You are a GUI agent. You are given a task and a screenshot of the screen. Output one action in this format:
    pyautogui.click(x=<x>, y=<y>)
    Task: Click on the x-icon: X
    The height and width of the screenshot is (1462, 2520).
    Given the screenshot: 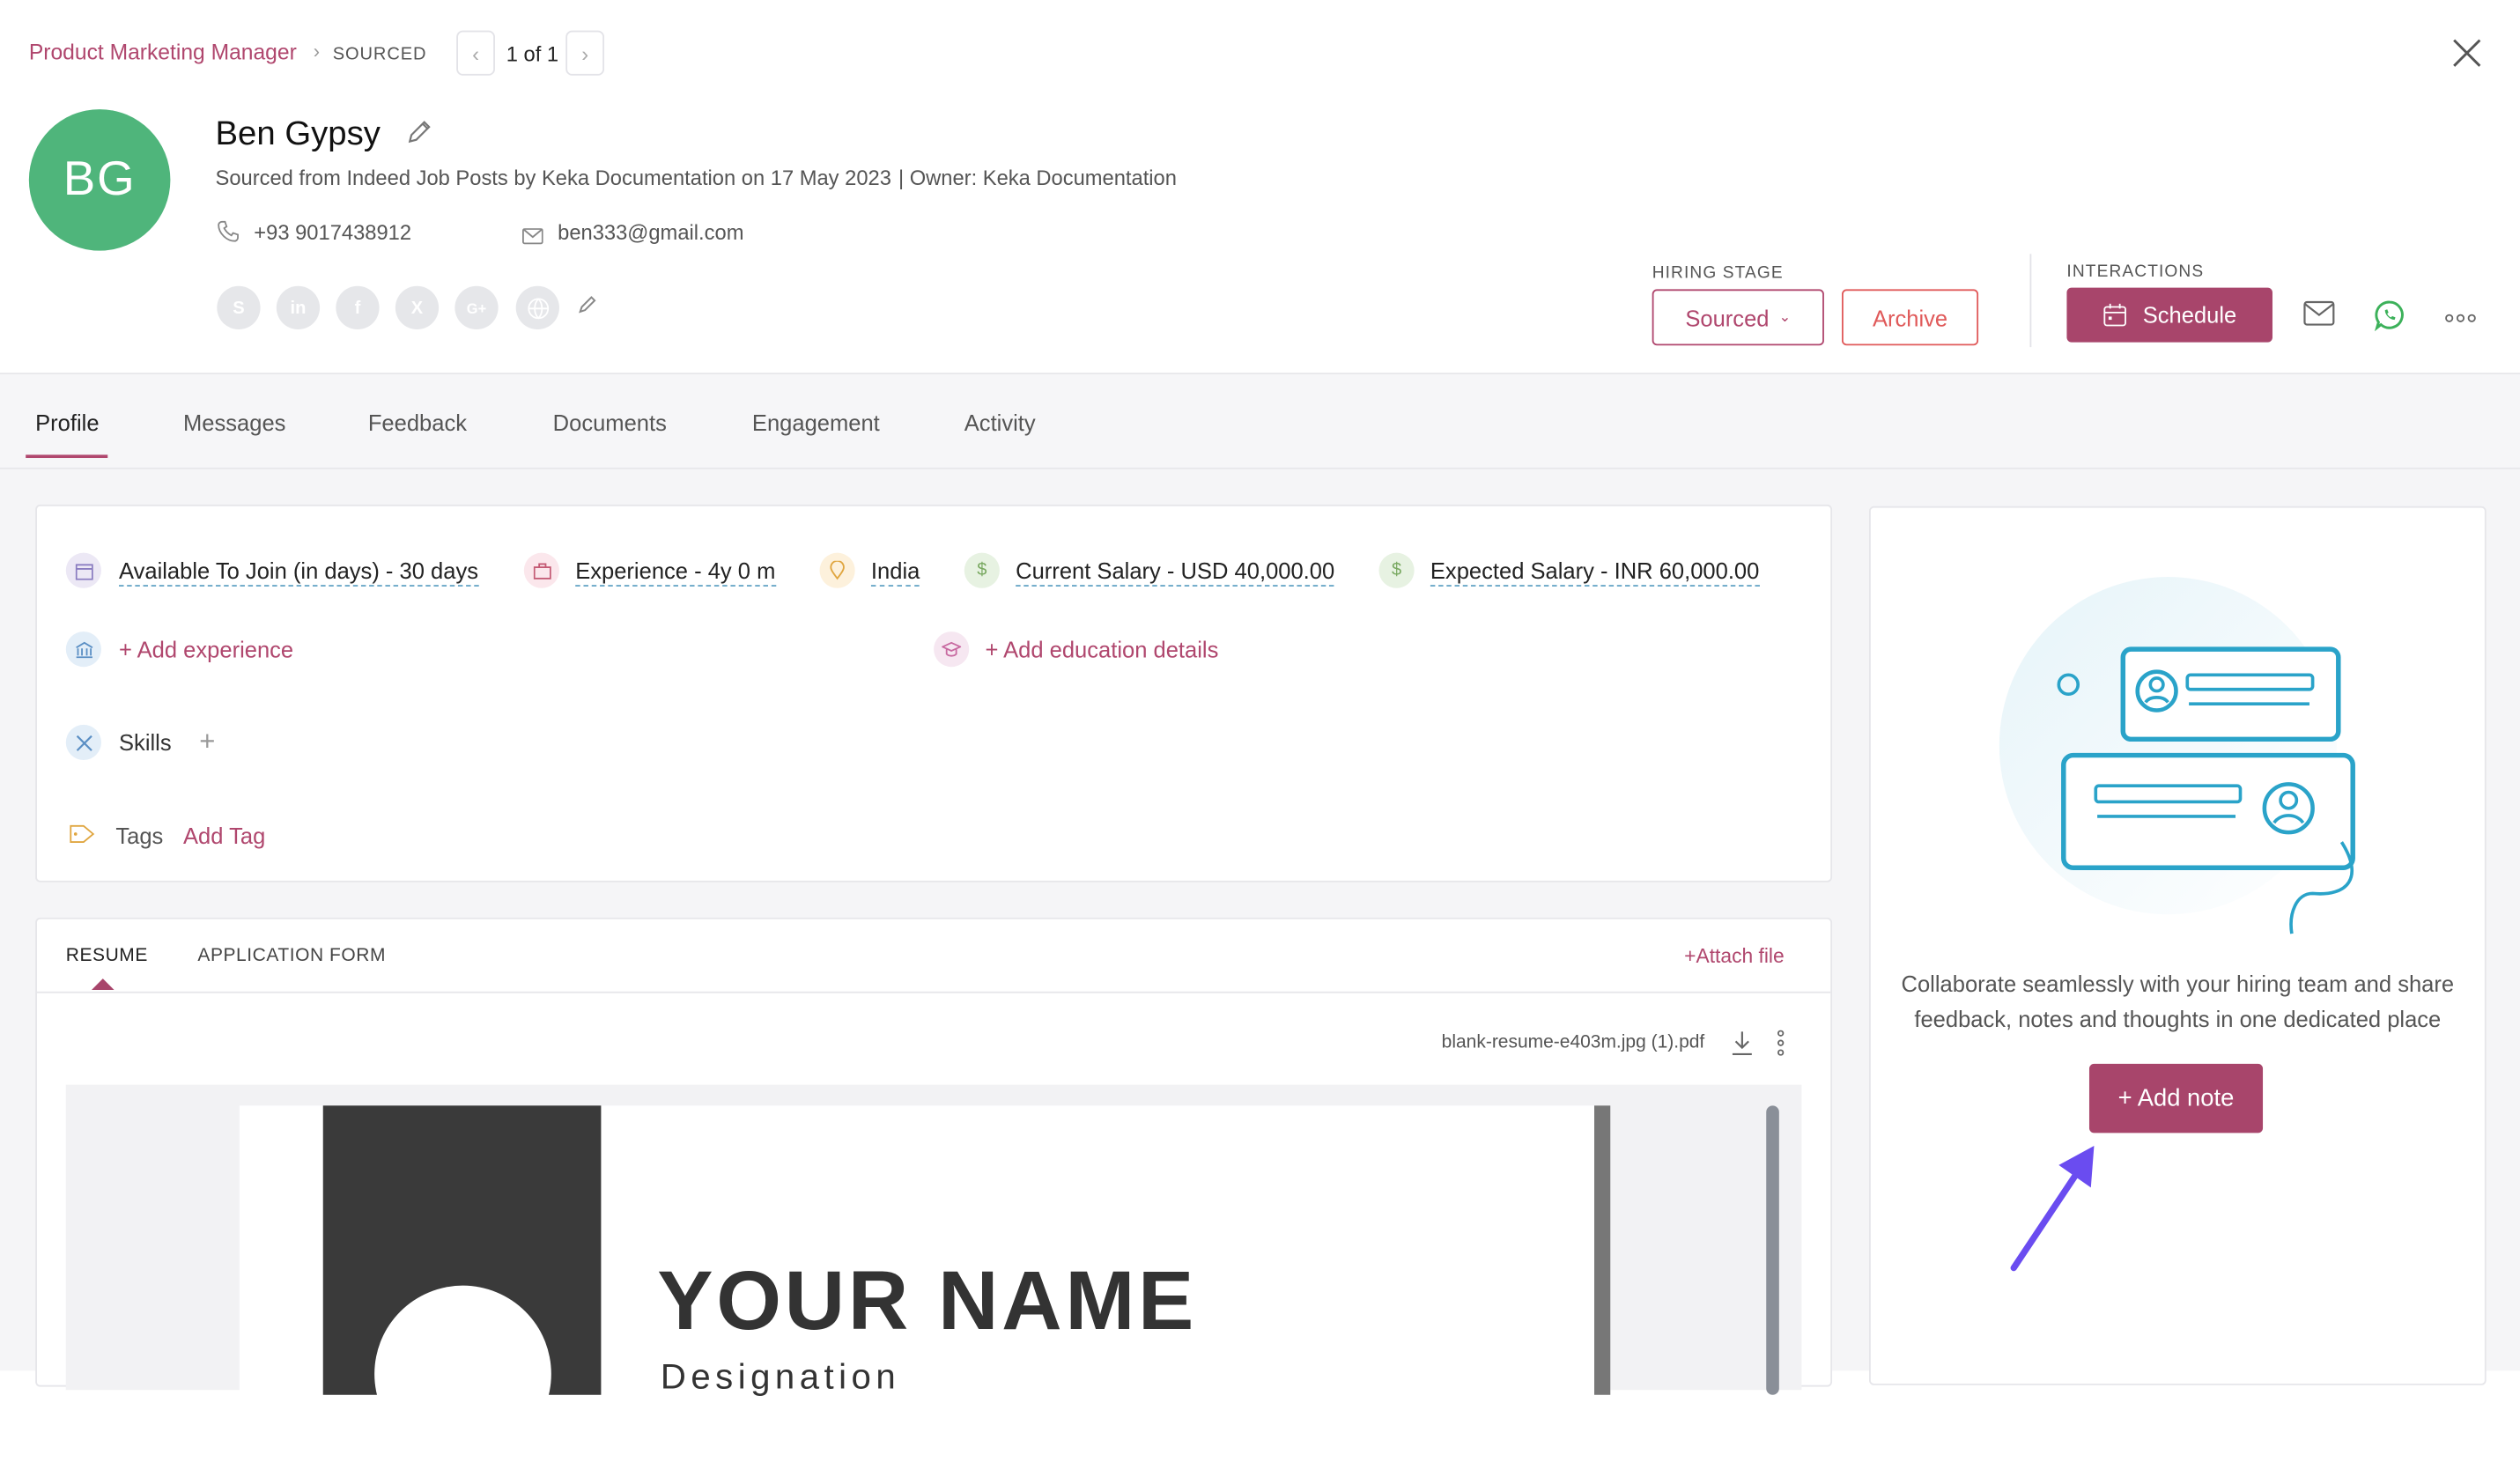 What is the action you would take?
    pyautogui.click(x=417, y=307)
    